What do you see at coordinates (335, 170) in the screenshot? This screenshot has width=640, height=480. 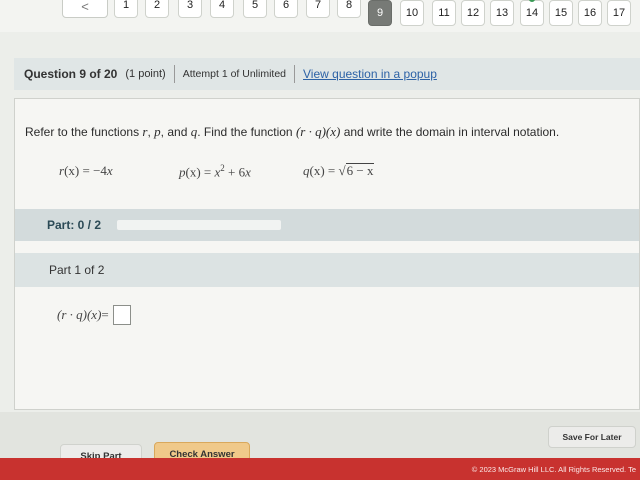 I see `fn-eq: = √` at bounding box center [335, 170].